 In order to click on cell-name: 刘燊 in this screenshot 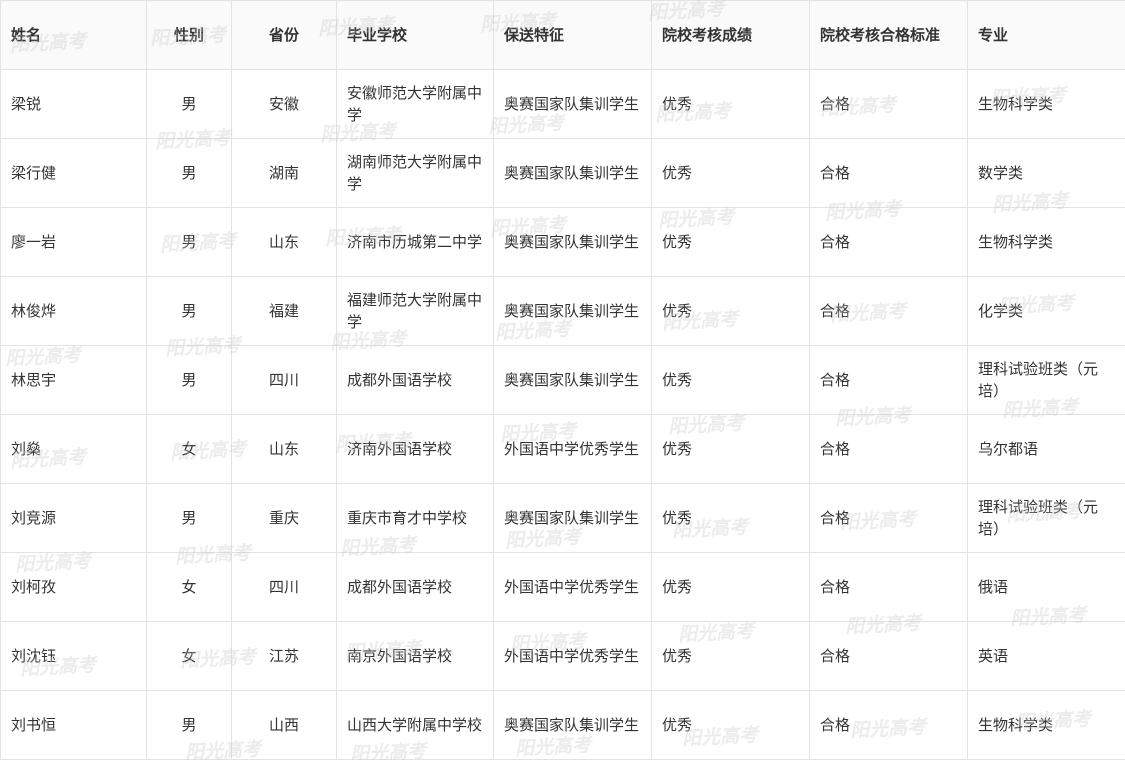, I will do `click(73, 449)`.